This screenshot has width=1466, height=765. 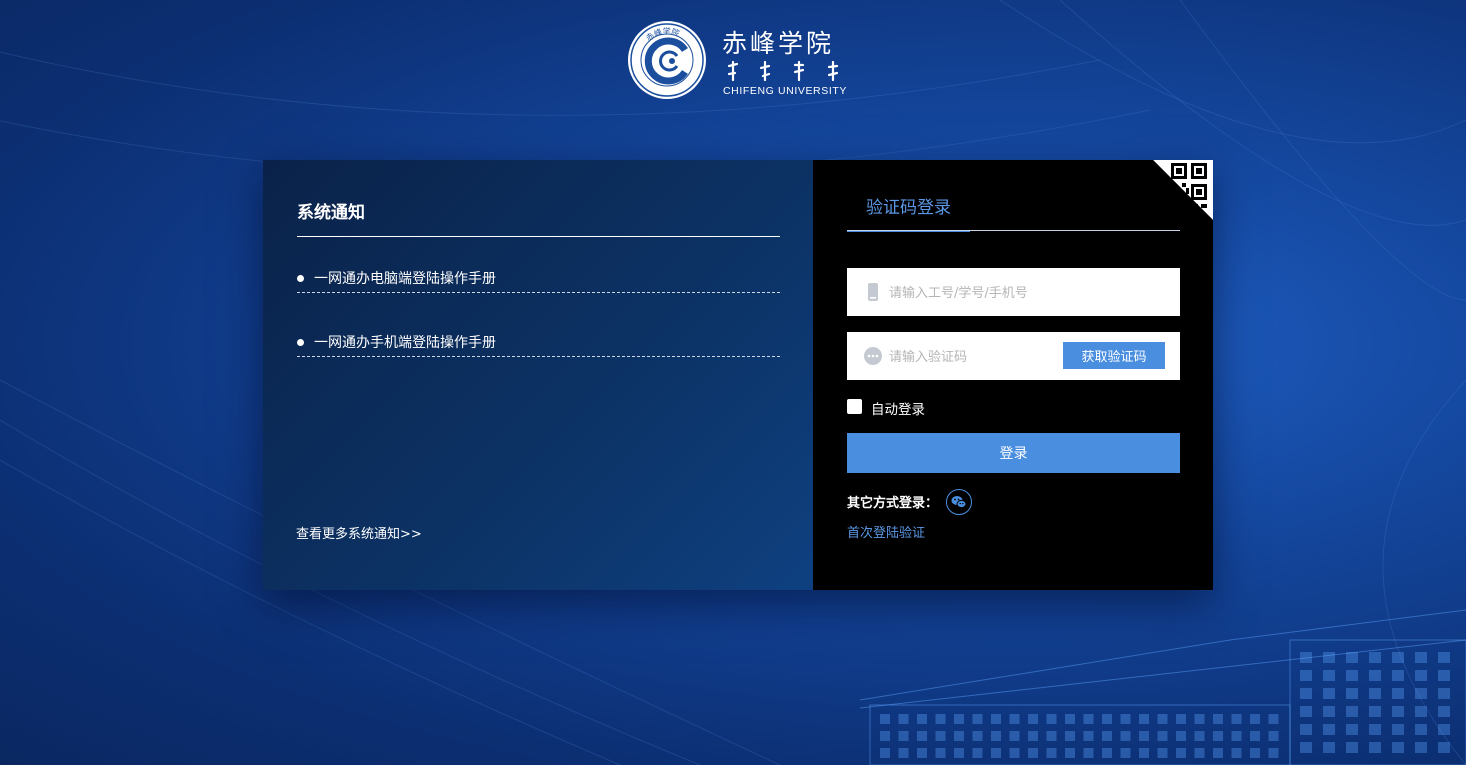 I want to click on code-field: 获取验证码, so click(x=1013, y=357).